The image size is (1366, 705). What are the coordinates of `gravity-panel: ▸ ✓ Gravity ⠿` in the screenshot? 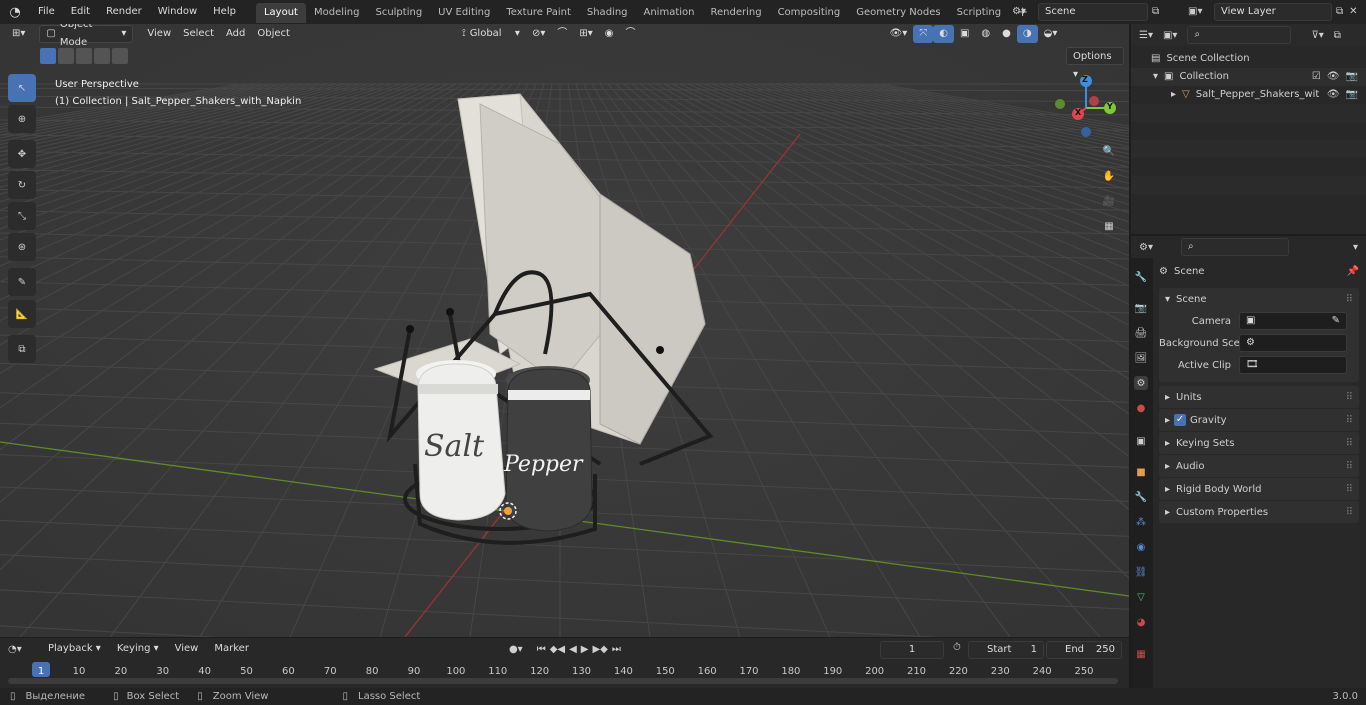 It's located at (1259, 420).